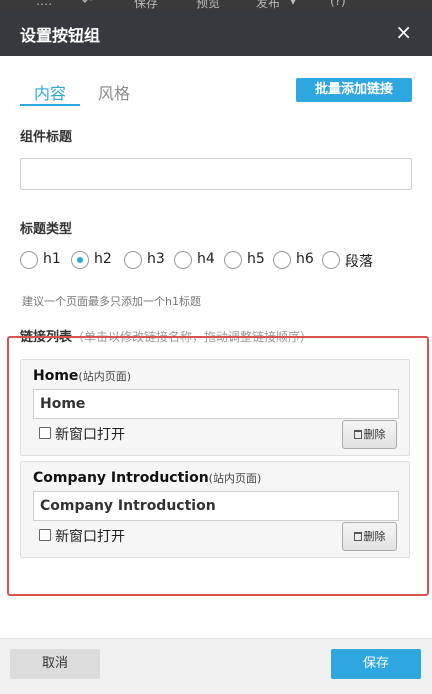 This screenshot has height=694, width=432. What do you see at coordinates (55, 664) in the screenshot?
I see `cancel-button: 取消` at bounding box center [55, 664].